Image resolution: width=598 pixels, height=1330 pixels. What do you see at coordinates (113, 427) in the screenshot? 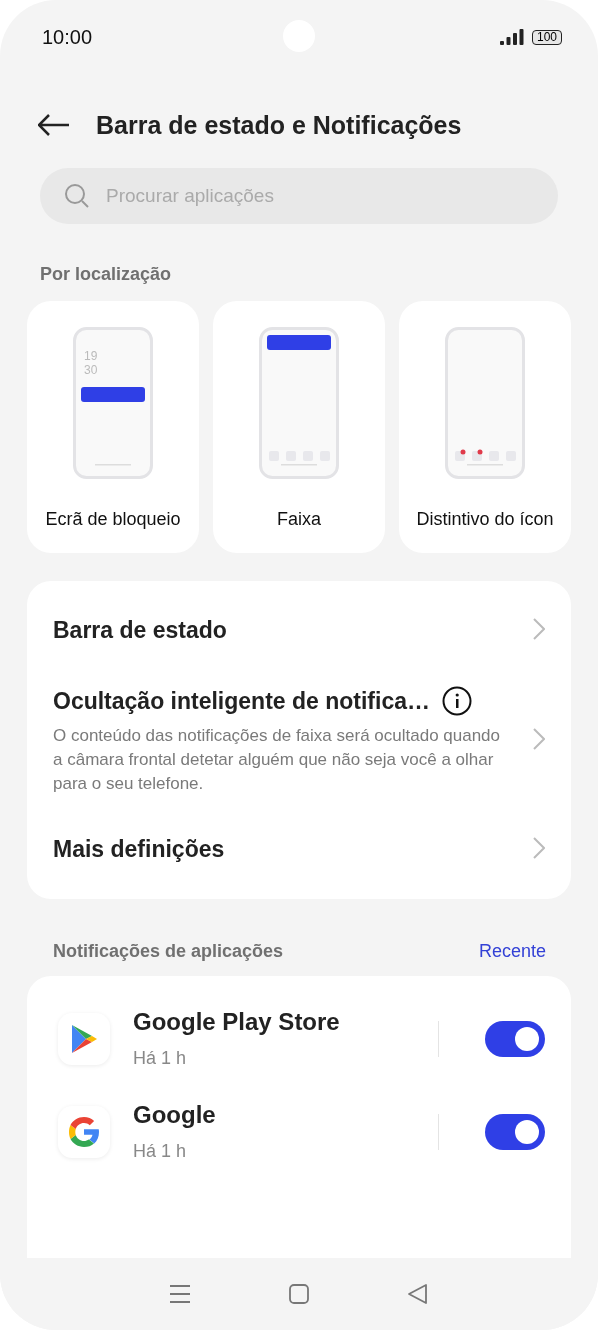
I see `notification-location-card: 19 30 Ecrã de bloqueio` at bounding box center [113, 427].